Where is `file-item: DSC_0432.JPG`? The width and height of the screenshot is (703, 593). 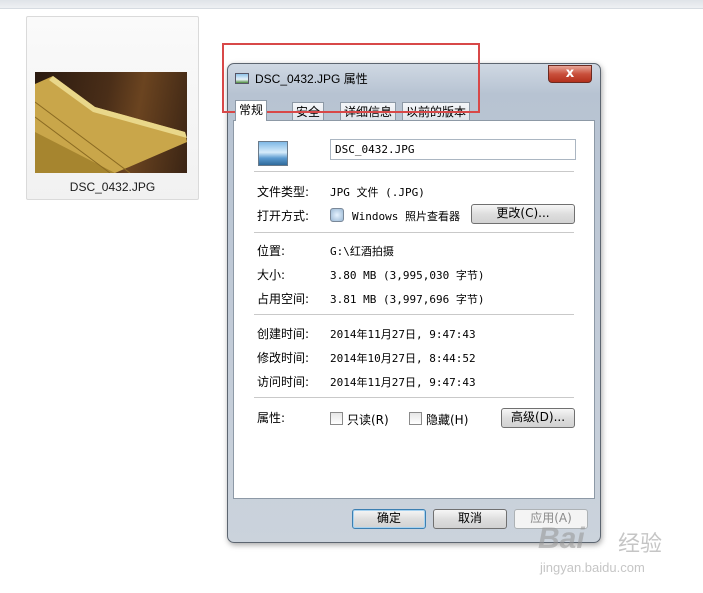
file-item: DSC_0432.JPG is located at coordinates (112, 108).